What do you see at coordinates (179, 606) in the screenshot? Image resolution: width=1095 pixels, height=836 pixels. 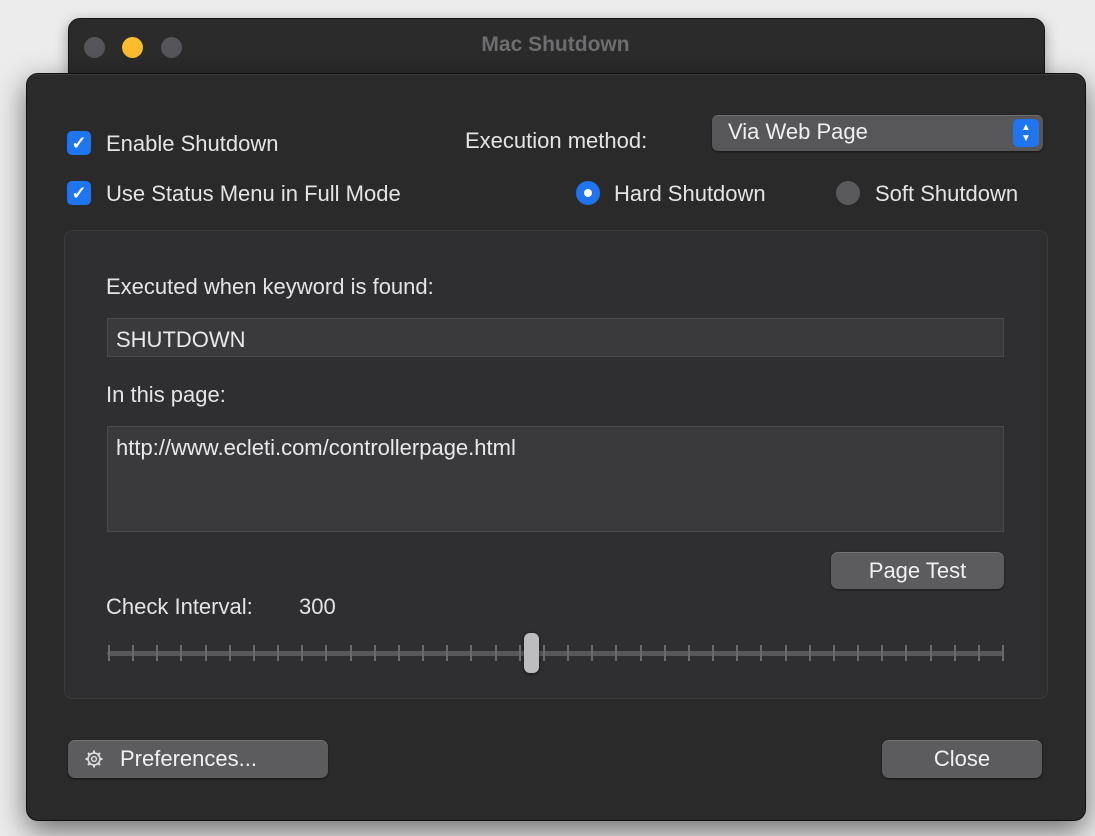 I see `check-interval-label: Check Interval:` at bounding box center [179, 606].